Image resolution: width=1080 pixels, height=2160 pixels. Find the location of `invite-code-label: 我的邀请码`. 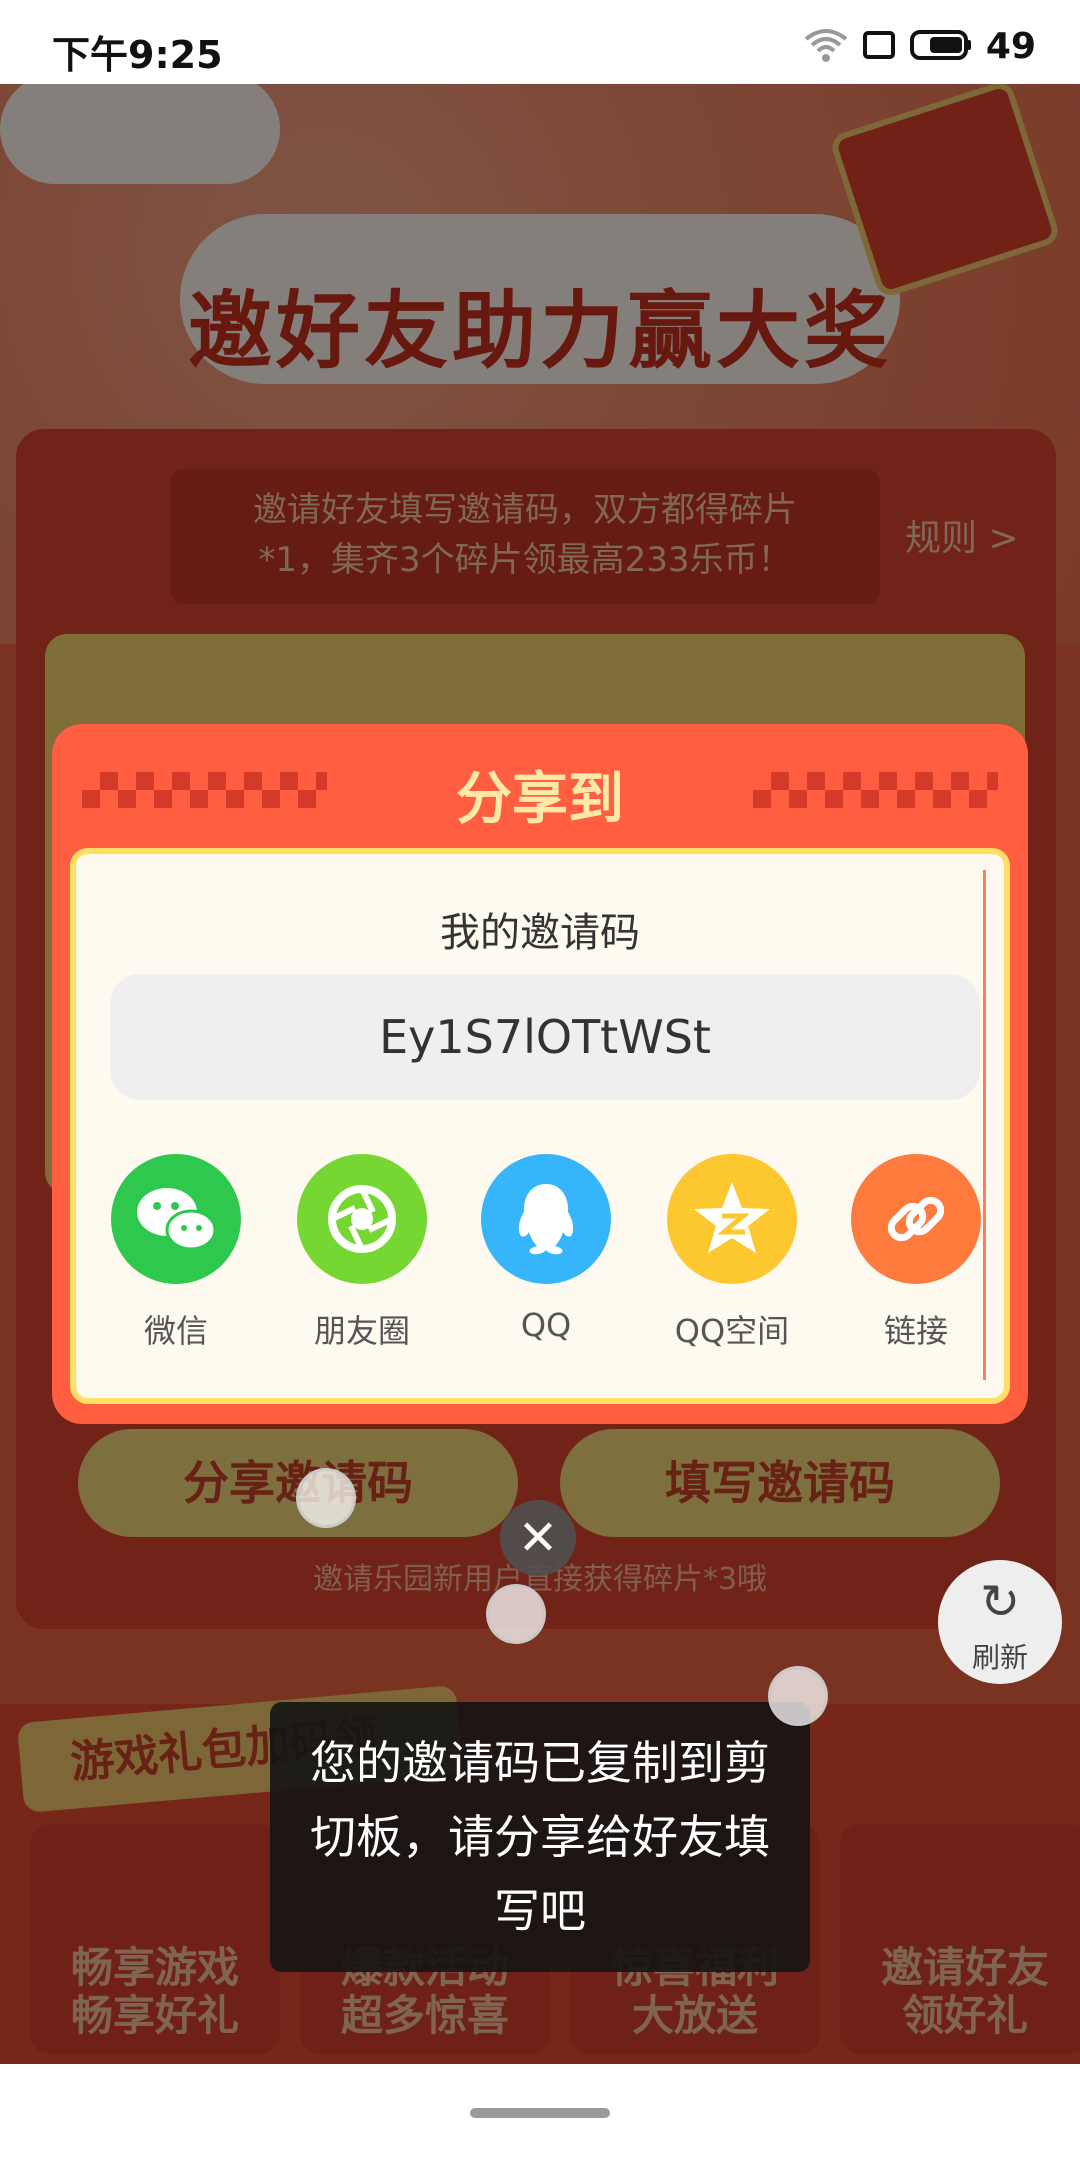

invite-code-label: 我的邀请码 is located at coordinates (540, 933).